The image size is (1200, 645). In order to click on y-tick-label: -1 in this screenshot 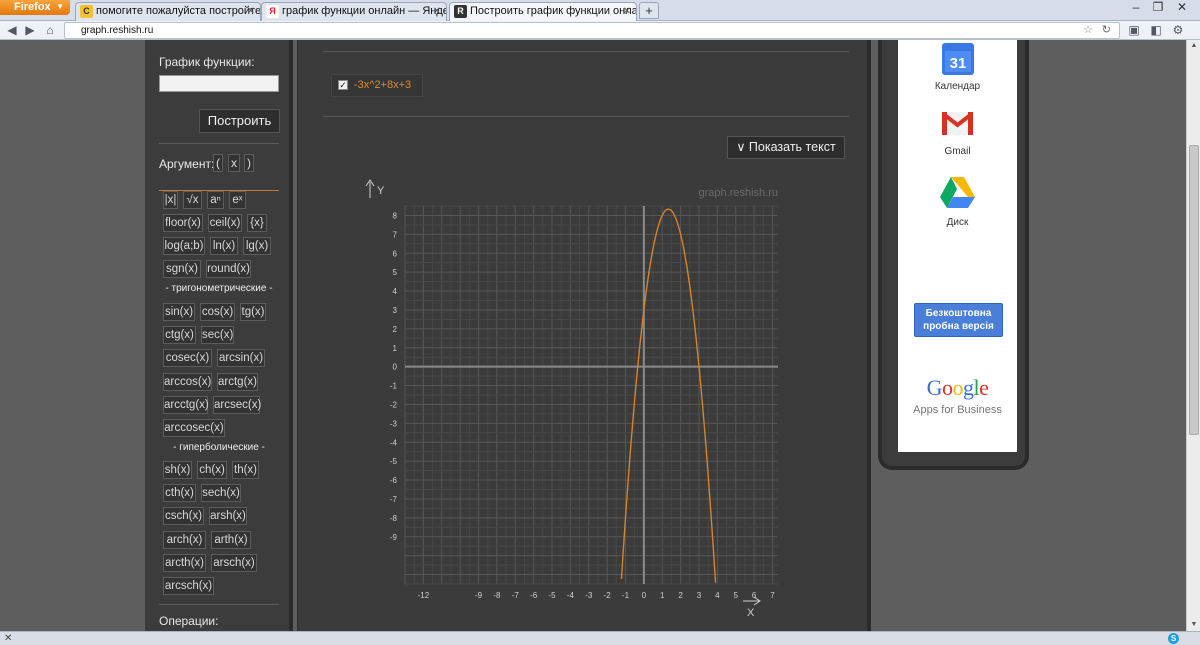, I will do `click(394, 386)`.